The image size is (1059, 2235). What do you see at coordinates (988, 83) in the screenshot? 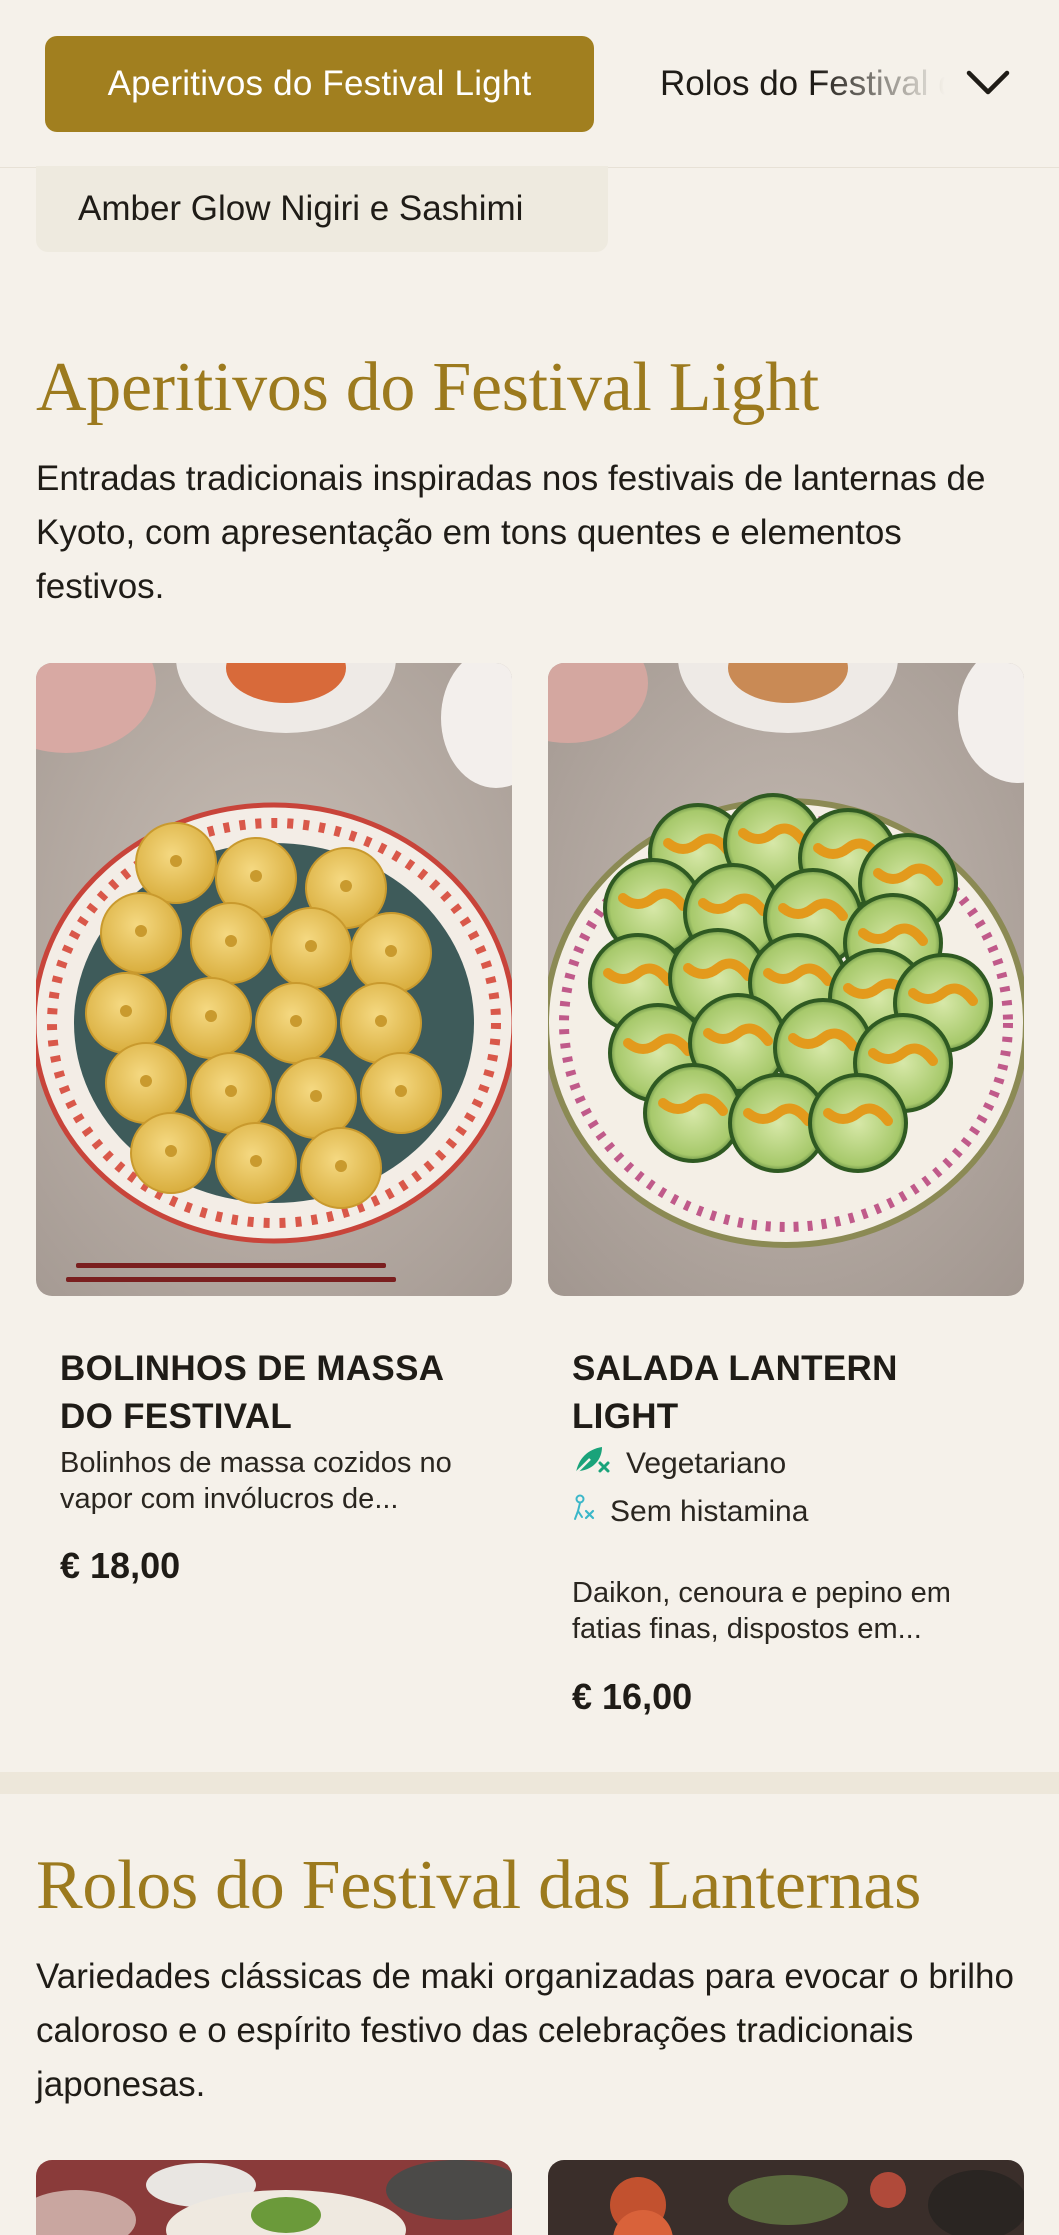
I see `chevron-down-icon` at bounding box center [988, 83].